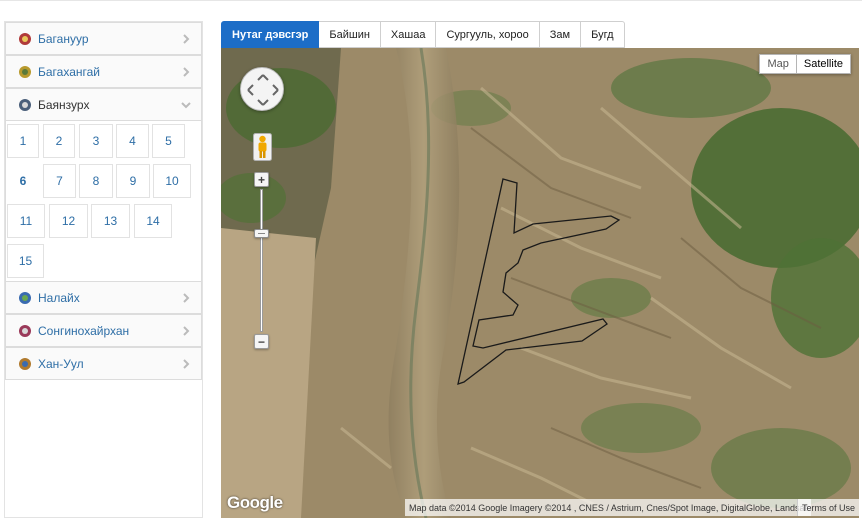 The image size is (862, 526). What do you see at coordinates (26, 221) in the screenshot?
I see `khoroo-number: 11` at bounding box center [26, 221].